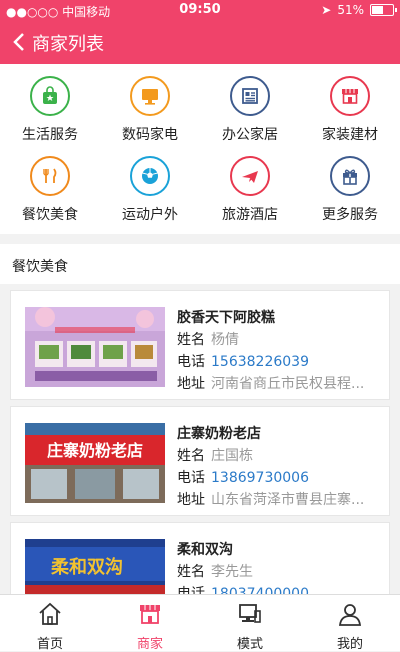  What do you see at coordinates (260, 478) in the screenshot?
I see `phone-link: 13869730006` at bounding box center [260, 478].